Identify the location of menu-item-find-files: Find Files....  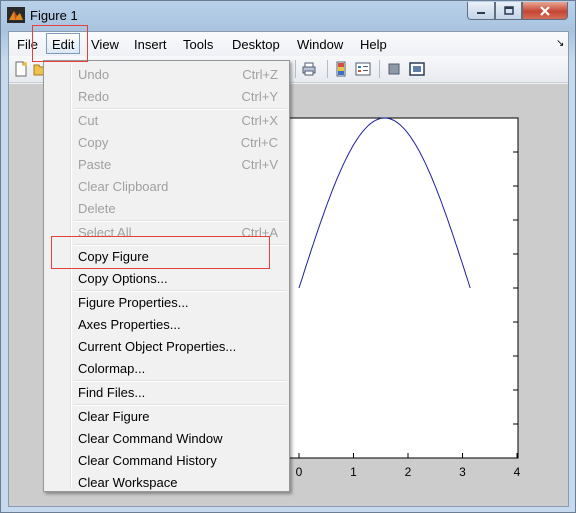
(166, 393).